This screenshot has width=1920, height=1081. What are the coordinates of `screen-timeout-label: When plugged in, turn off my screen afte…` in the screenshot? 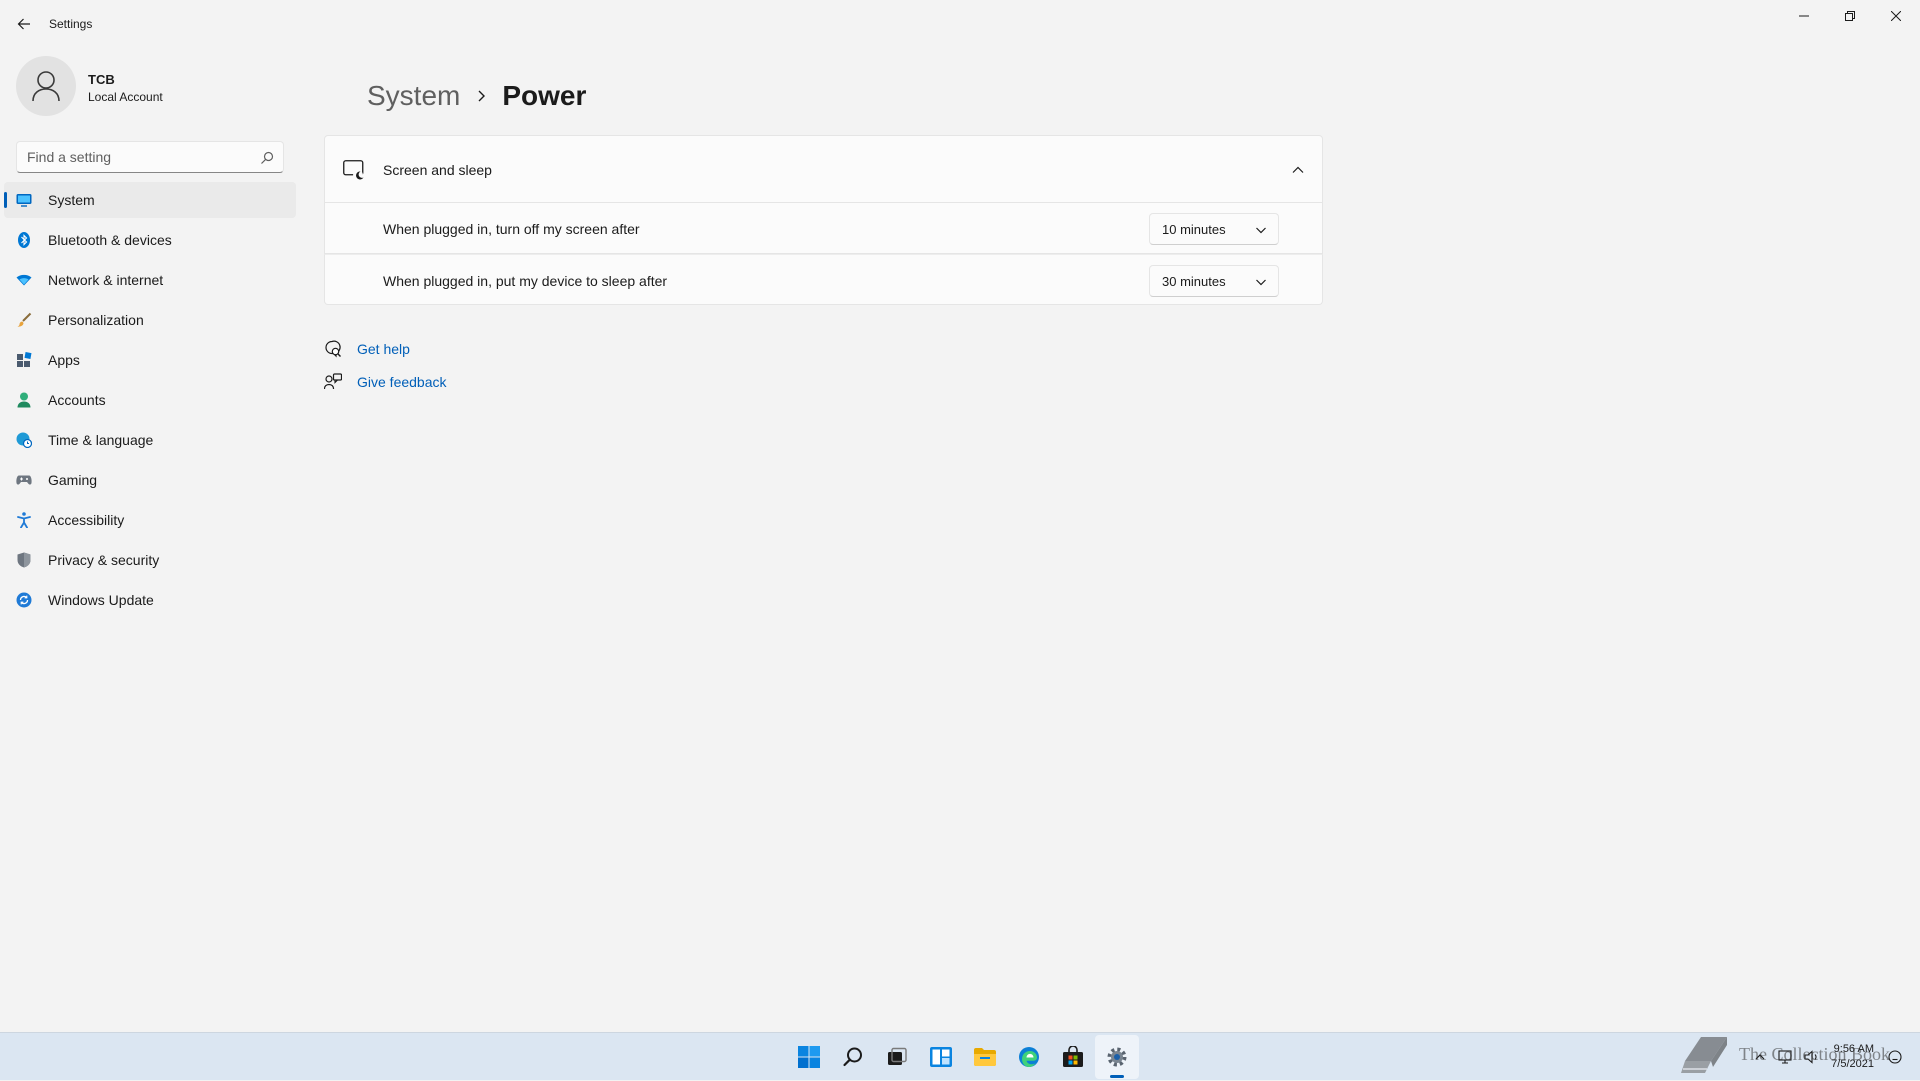 It's located at (511, 229).